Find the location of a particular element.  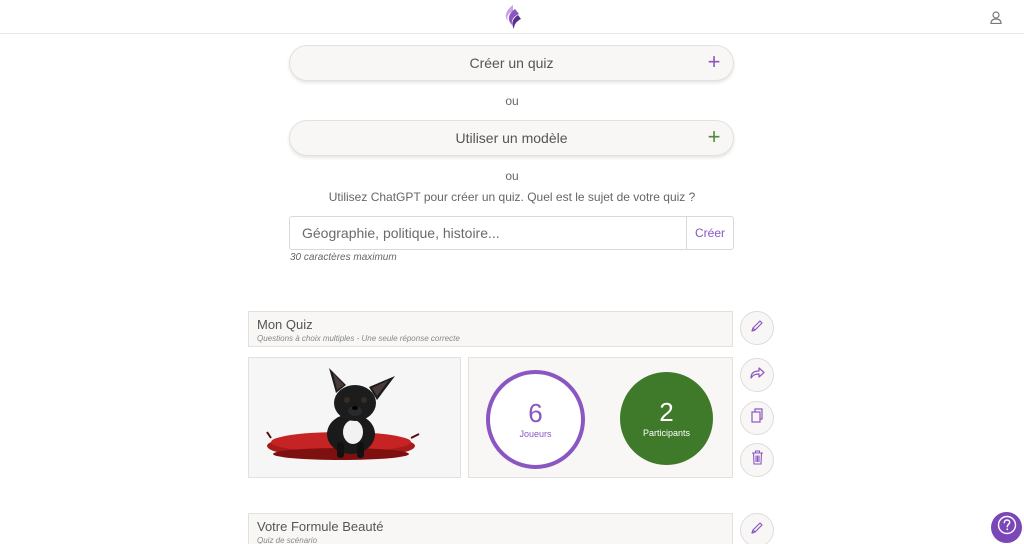

share-icon is located at coordinates (757, 375).